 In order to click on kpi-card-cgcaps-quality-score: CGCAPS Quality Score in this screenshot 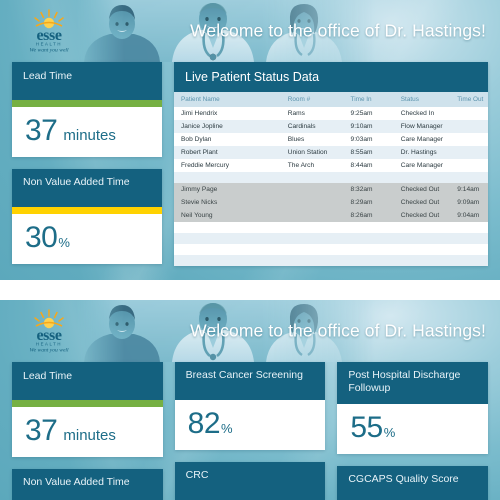, I will do `click(413, 483)`.